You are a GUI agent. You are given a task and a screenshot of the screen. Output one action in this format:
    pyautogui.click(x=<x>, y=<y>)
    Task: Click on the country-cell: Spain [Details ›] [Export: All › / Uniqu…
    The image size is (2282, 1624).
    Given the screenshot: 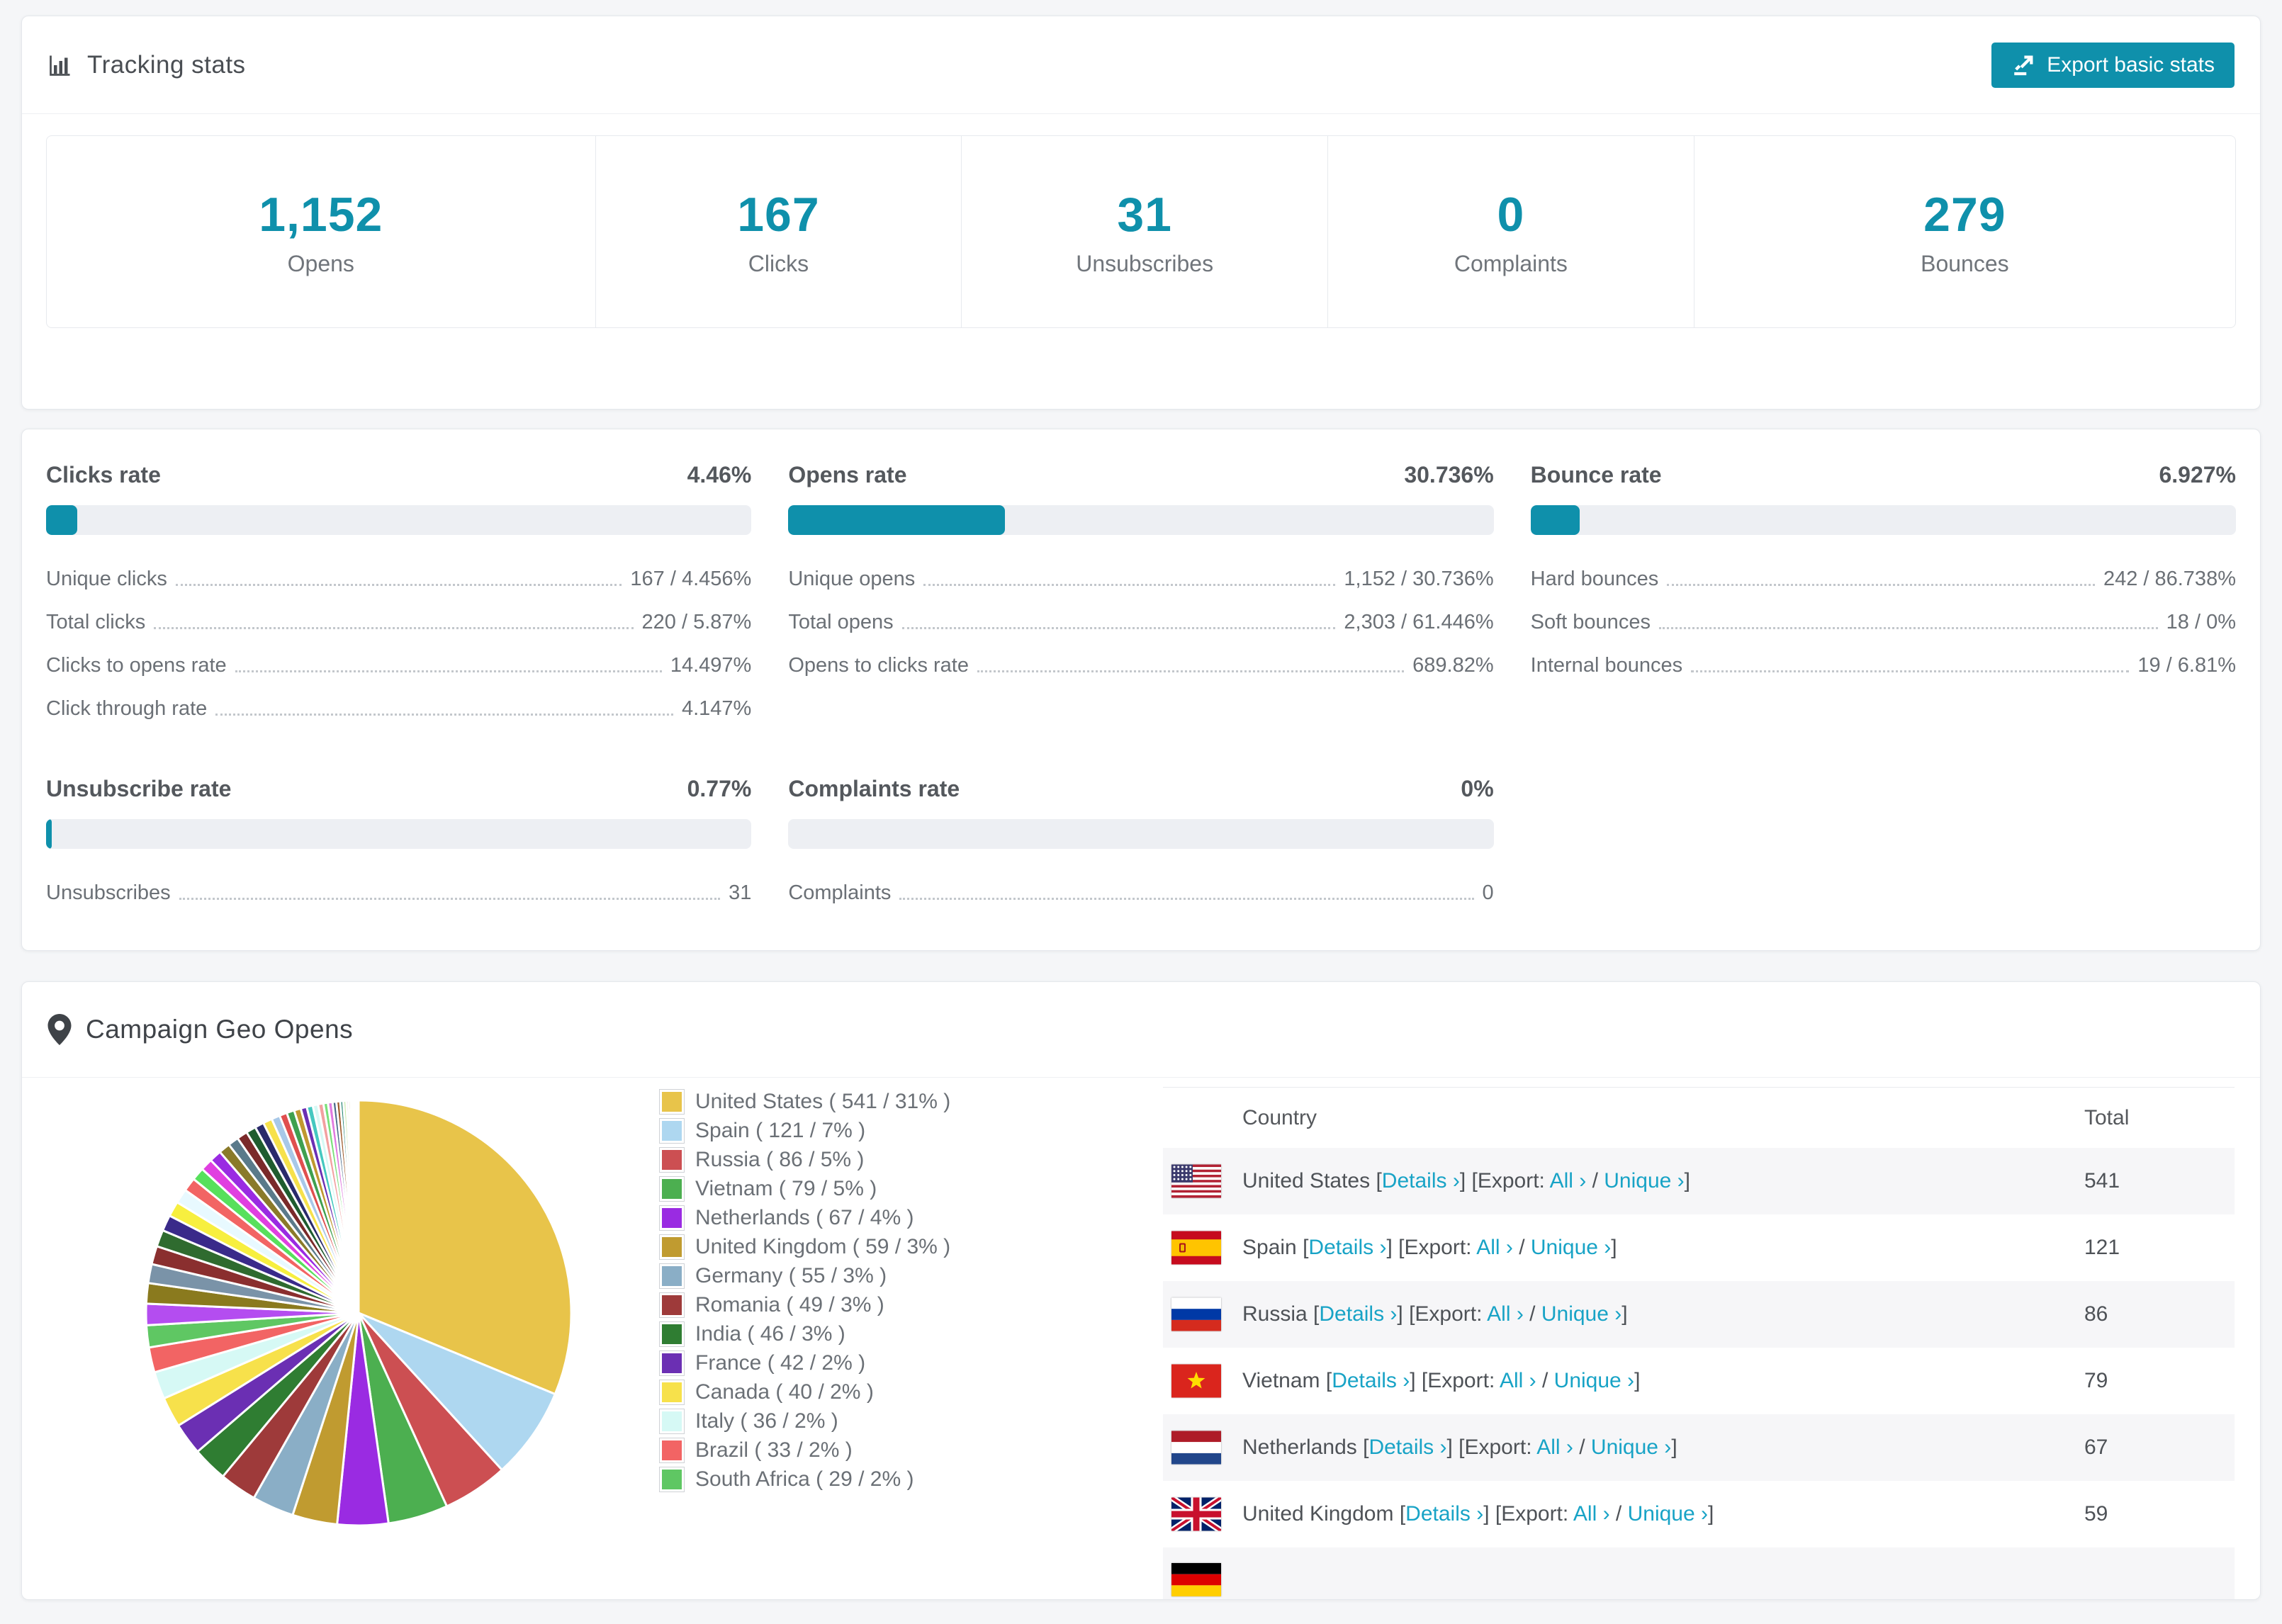 What is the action you would take?
    pyautogui.click(x=1430, y=1247)
    